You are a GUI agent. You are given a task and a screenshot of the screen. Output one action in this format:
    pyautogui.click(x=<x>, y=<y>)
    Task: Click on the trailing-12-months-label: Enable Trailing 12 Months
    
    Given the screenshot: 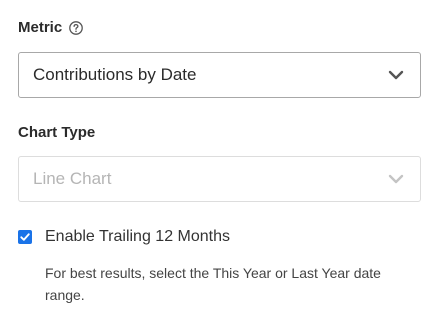 What is the action you would take?
    pyautogui.click(x=137, y=237)
    